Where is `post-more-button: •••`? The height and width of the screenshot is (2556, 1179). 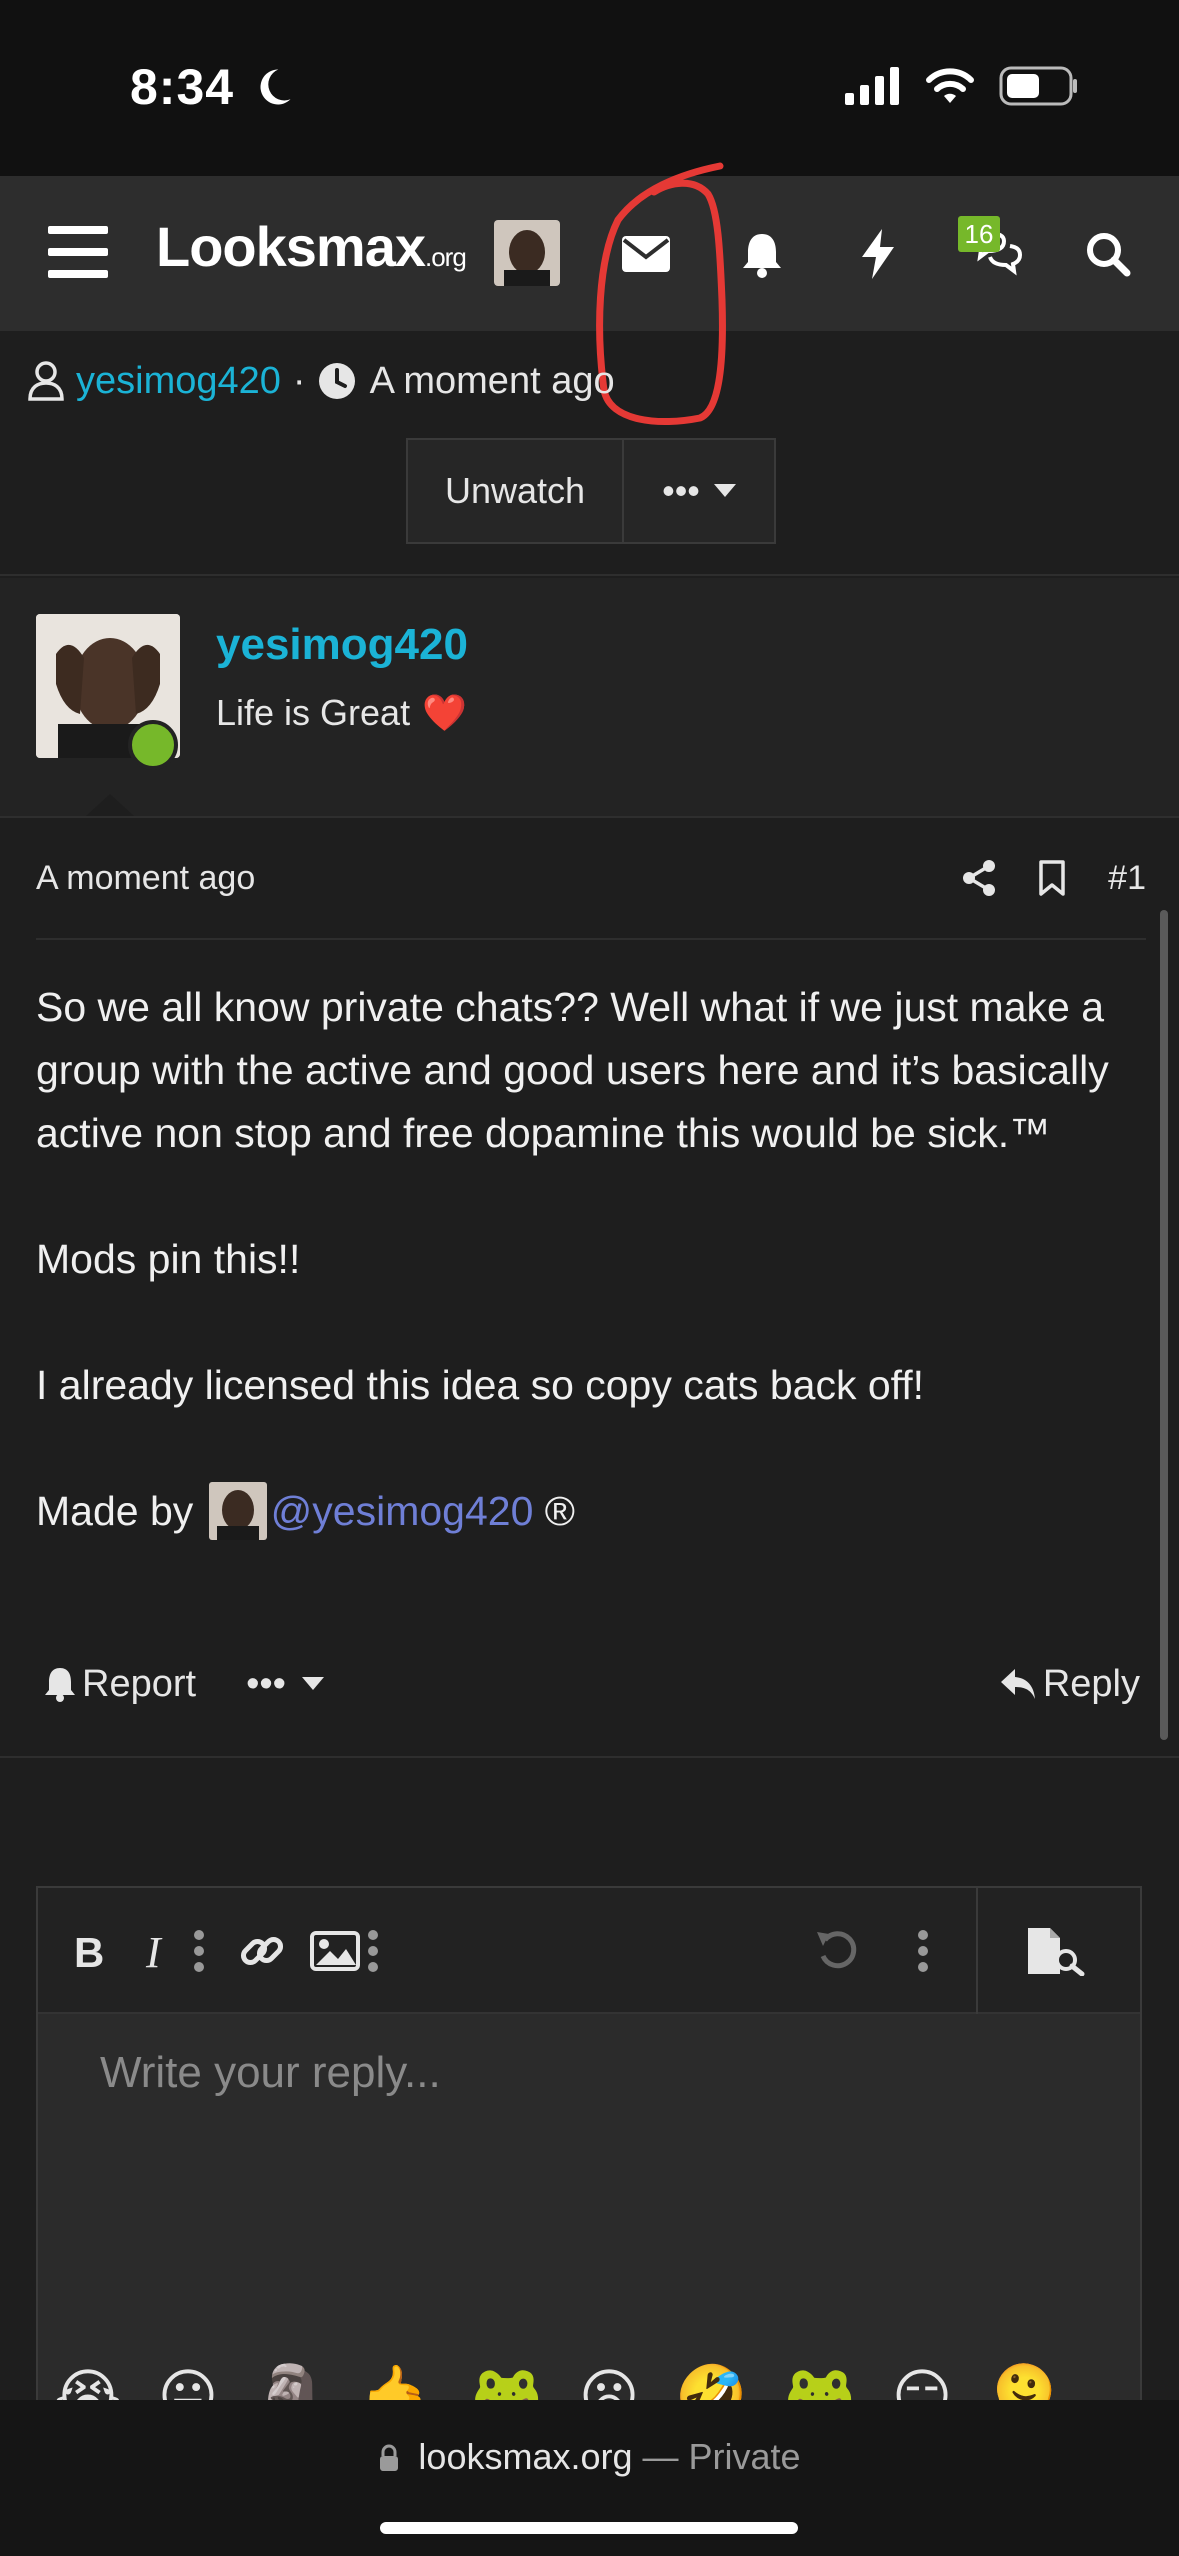 post-more-button: ••• is located at coordinates (285, 1684).